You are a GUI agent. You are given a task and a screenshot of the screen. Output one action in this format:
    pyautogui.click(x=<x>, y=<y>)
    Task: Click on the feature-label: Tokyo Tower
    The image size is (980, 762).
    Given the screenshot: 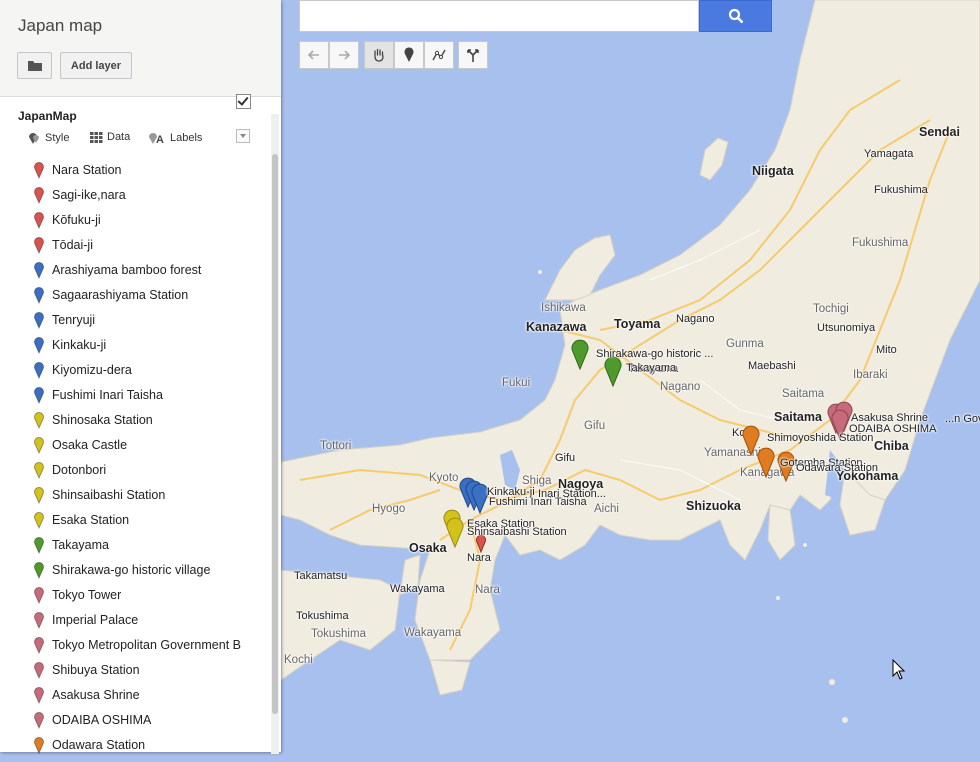 What is the action you would take?
    pyautogui.click(x=87, y=595)
    